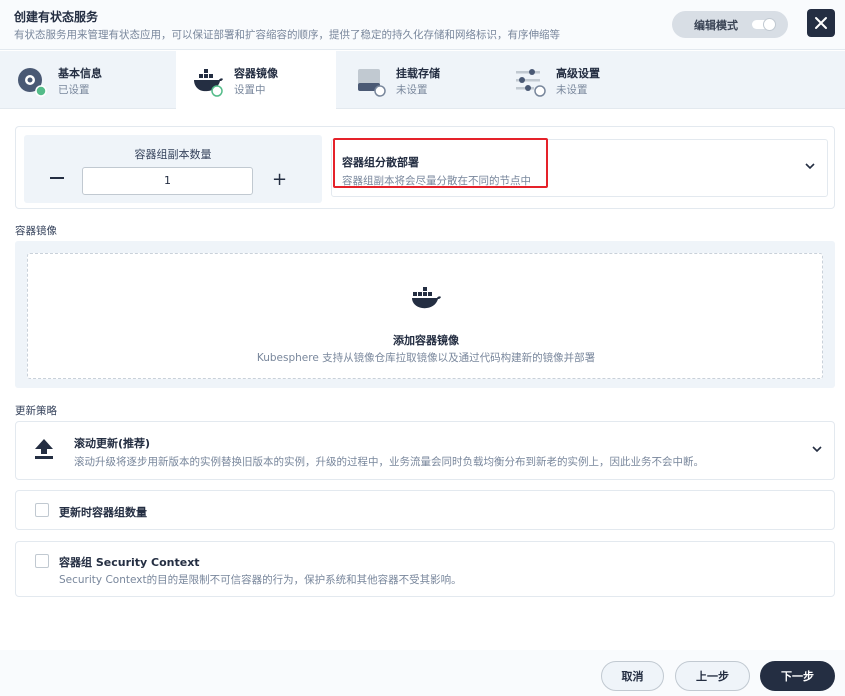 The image size is (845, 696). I want to click on highlight-annotation, so click(440, 163).